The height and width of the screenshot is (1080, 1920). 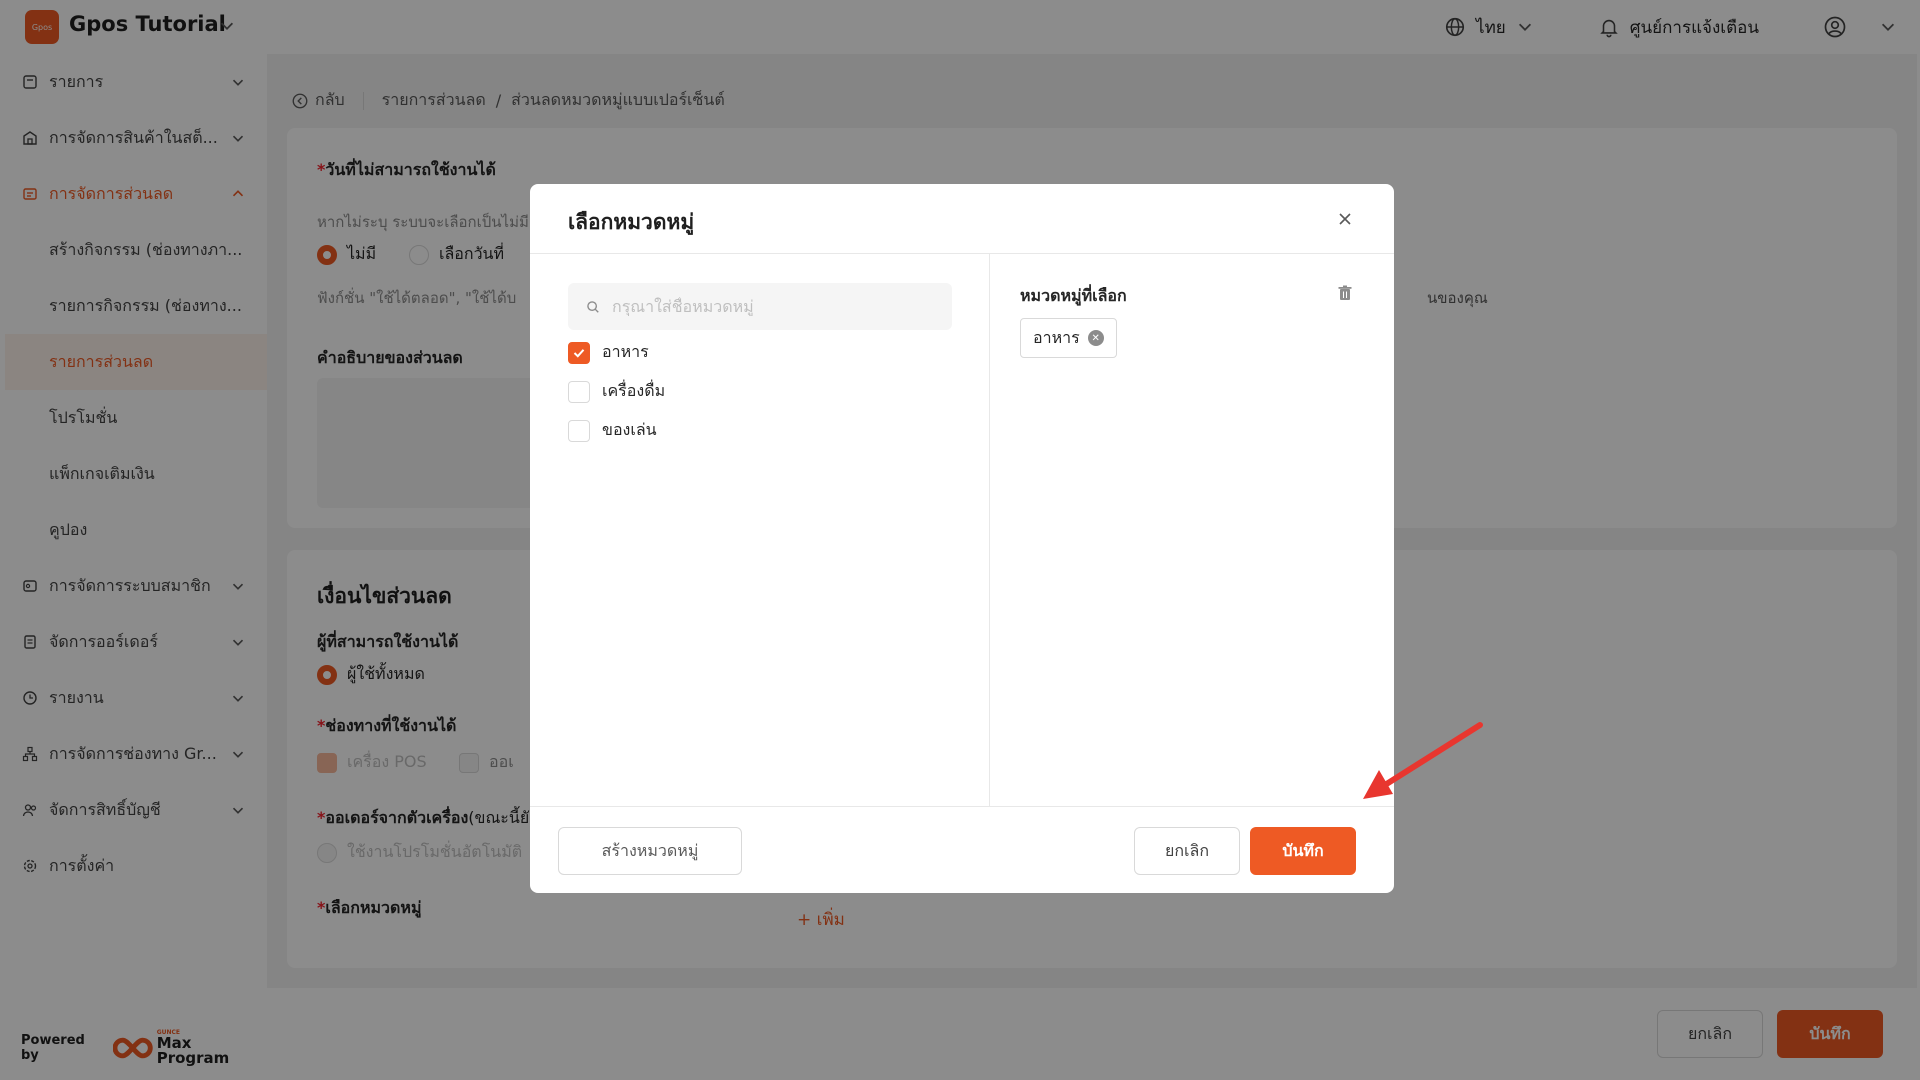 What do you see at coordinates (1056, 337) in the screenshot?
I see `tag-label: อาหาร` at bounding box center [1056, 337].